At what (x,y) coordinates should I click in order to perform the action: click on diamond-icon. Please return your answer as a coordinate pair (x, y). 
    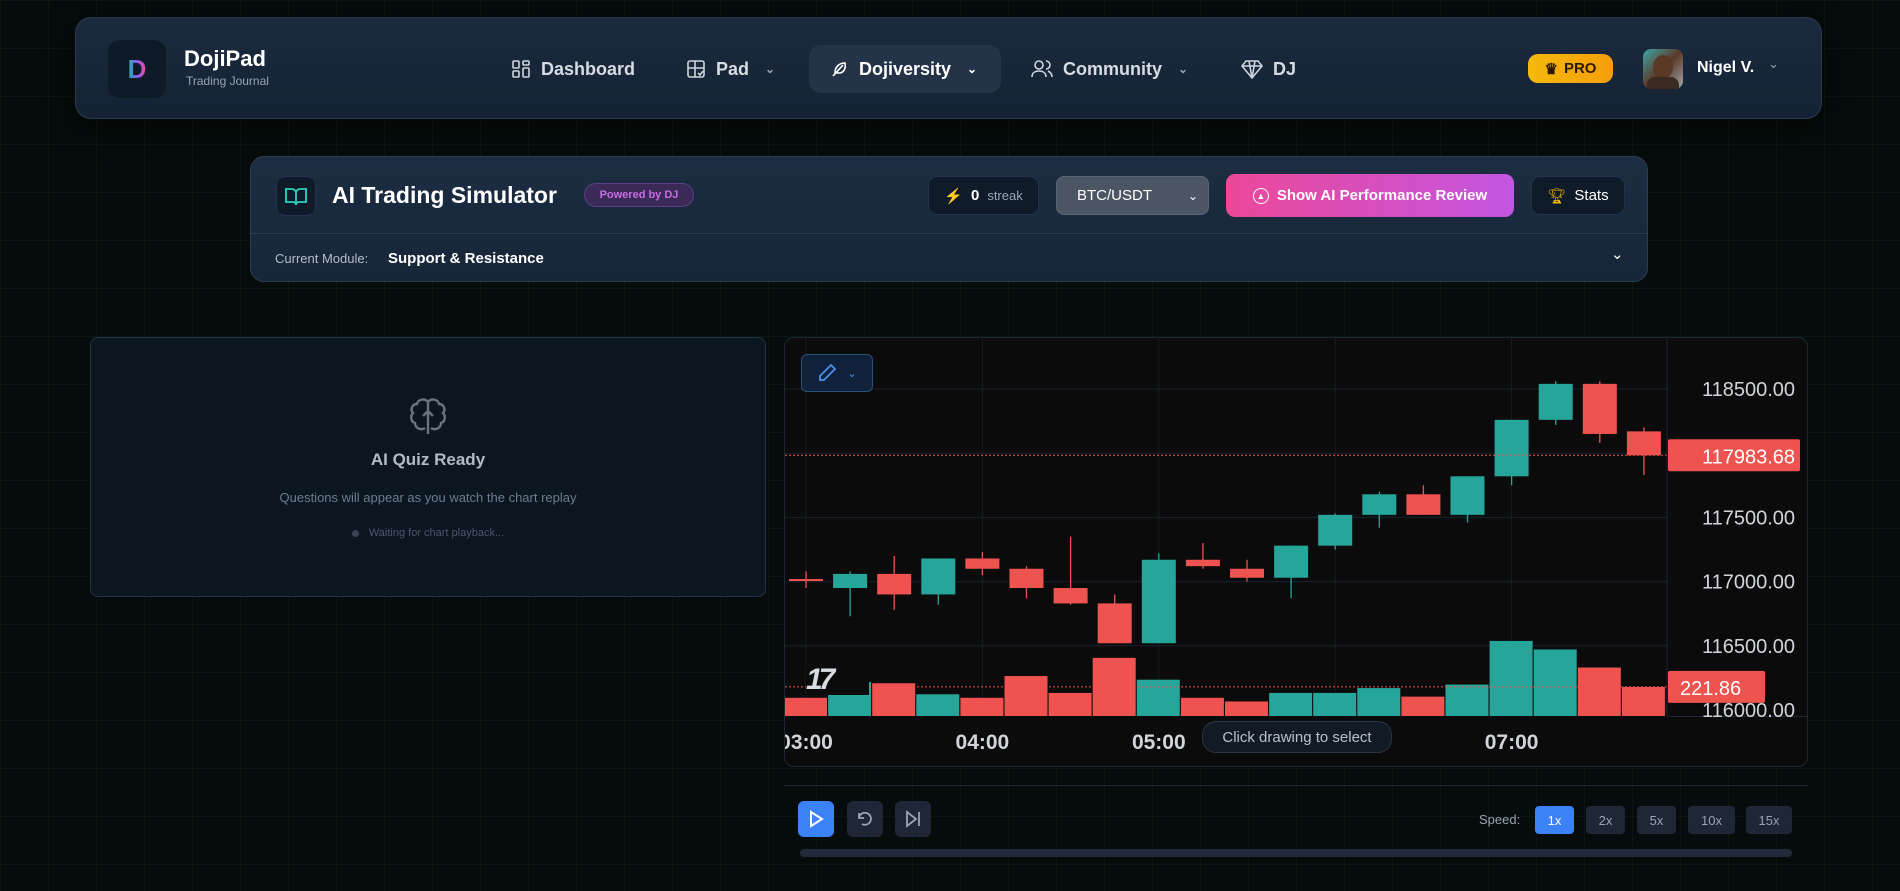
    Looking at the image, I should click on (1252, 69).